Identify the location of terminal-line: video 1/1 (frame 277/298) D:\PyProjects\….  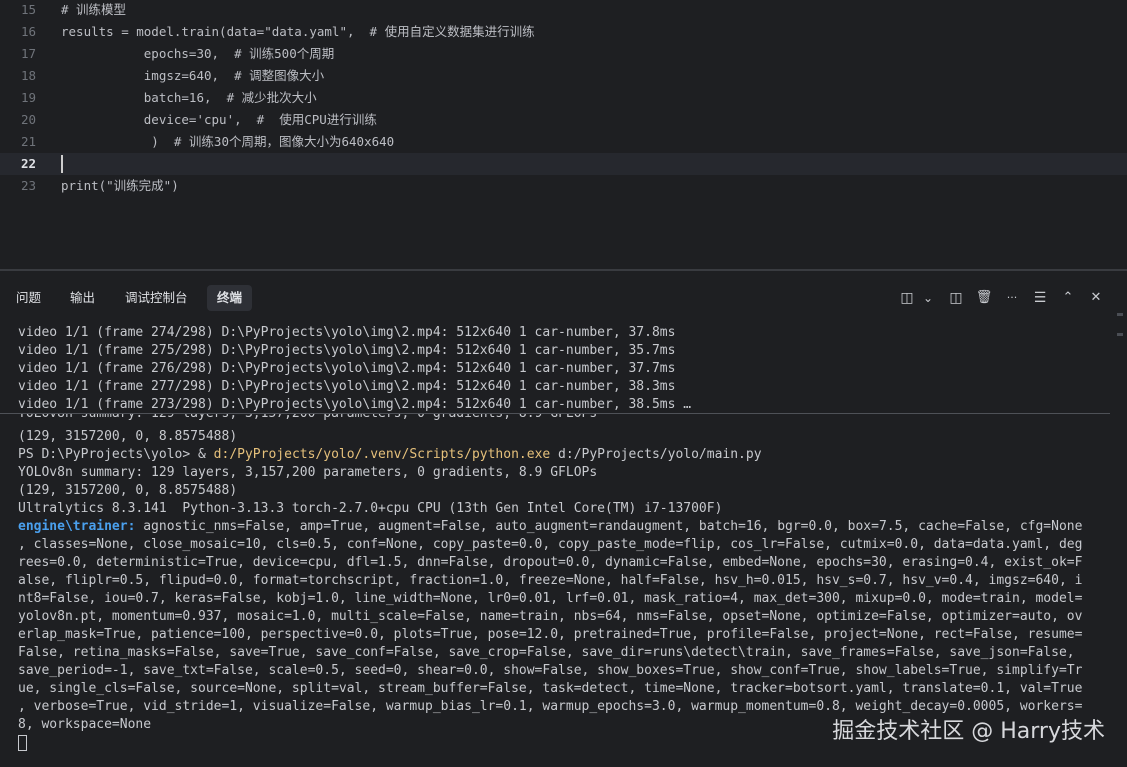
(347, 386).